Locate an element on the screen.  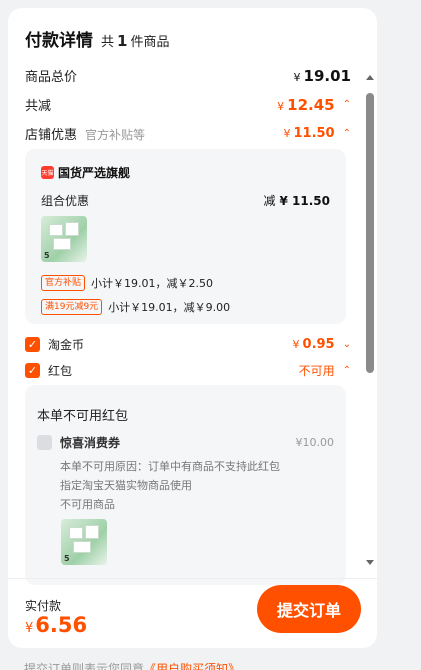
pay-amount: ¥6.56 is located at coordinates (56, 625).